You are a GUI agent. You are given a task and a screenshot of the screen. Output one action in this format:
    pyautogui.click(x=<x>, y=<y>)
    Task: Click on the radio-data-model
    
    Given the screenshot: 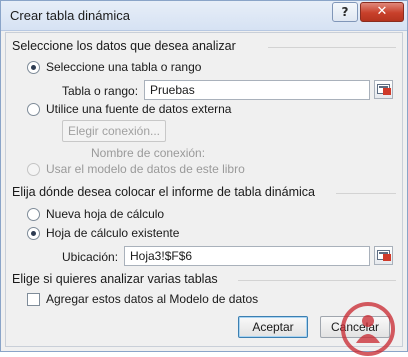 What is the action you would take?
    pyautogui.click(x=33, y=169)
    